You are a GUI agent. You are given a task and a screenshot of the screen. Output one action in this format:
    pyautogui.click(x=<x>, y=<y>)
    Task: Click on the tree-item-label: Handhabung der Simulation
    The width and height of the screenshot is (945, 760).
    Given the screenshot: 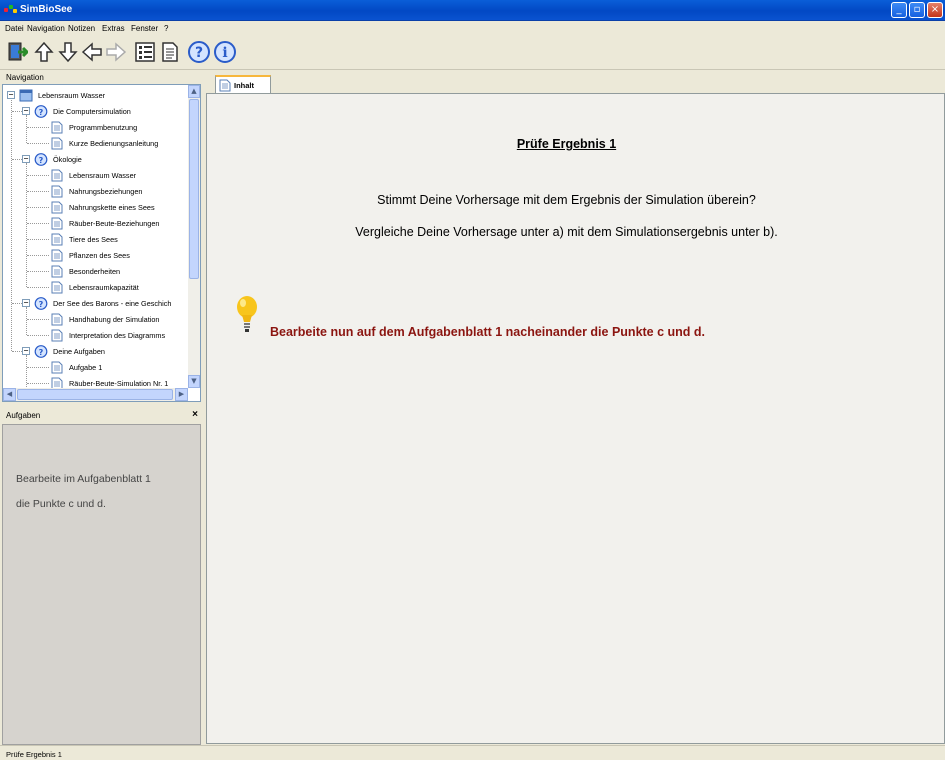 What is the action you would take?
    pyautogui.click(x=114, y=319)
    